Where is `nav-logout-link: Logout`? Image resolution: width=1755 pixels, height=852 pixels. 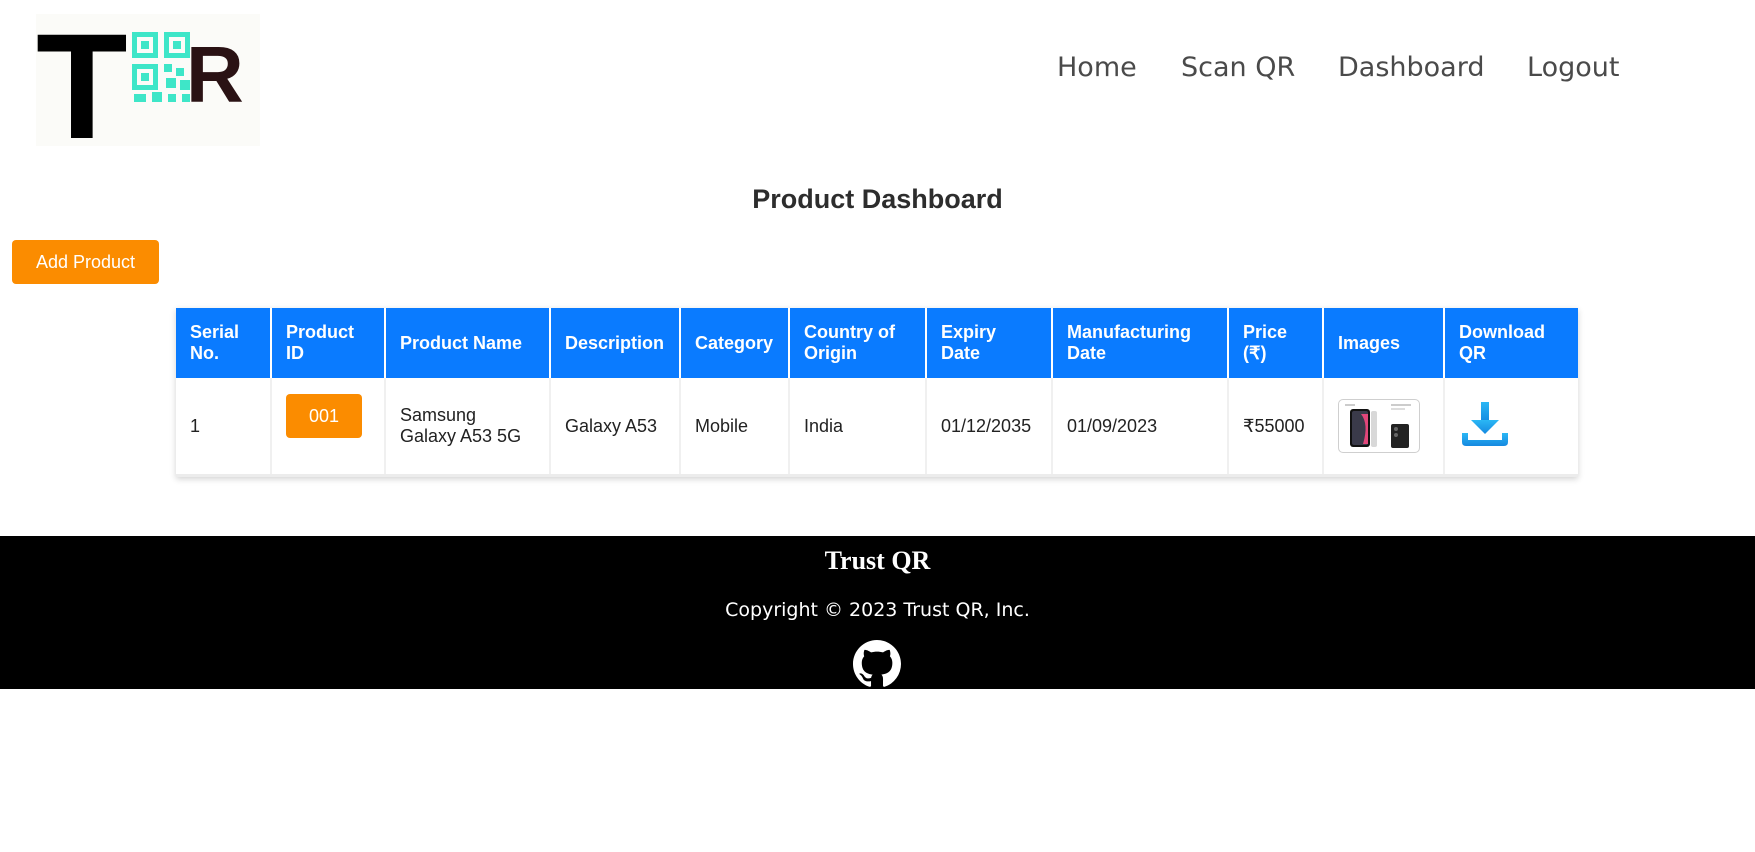 nav-logout-link: Logout is located at coordinates (1573, 67).